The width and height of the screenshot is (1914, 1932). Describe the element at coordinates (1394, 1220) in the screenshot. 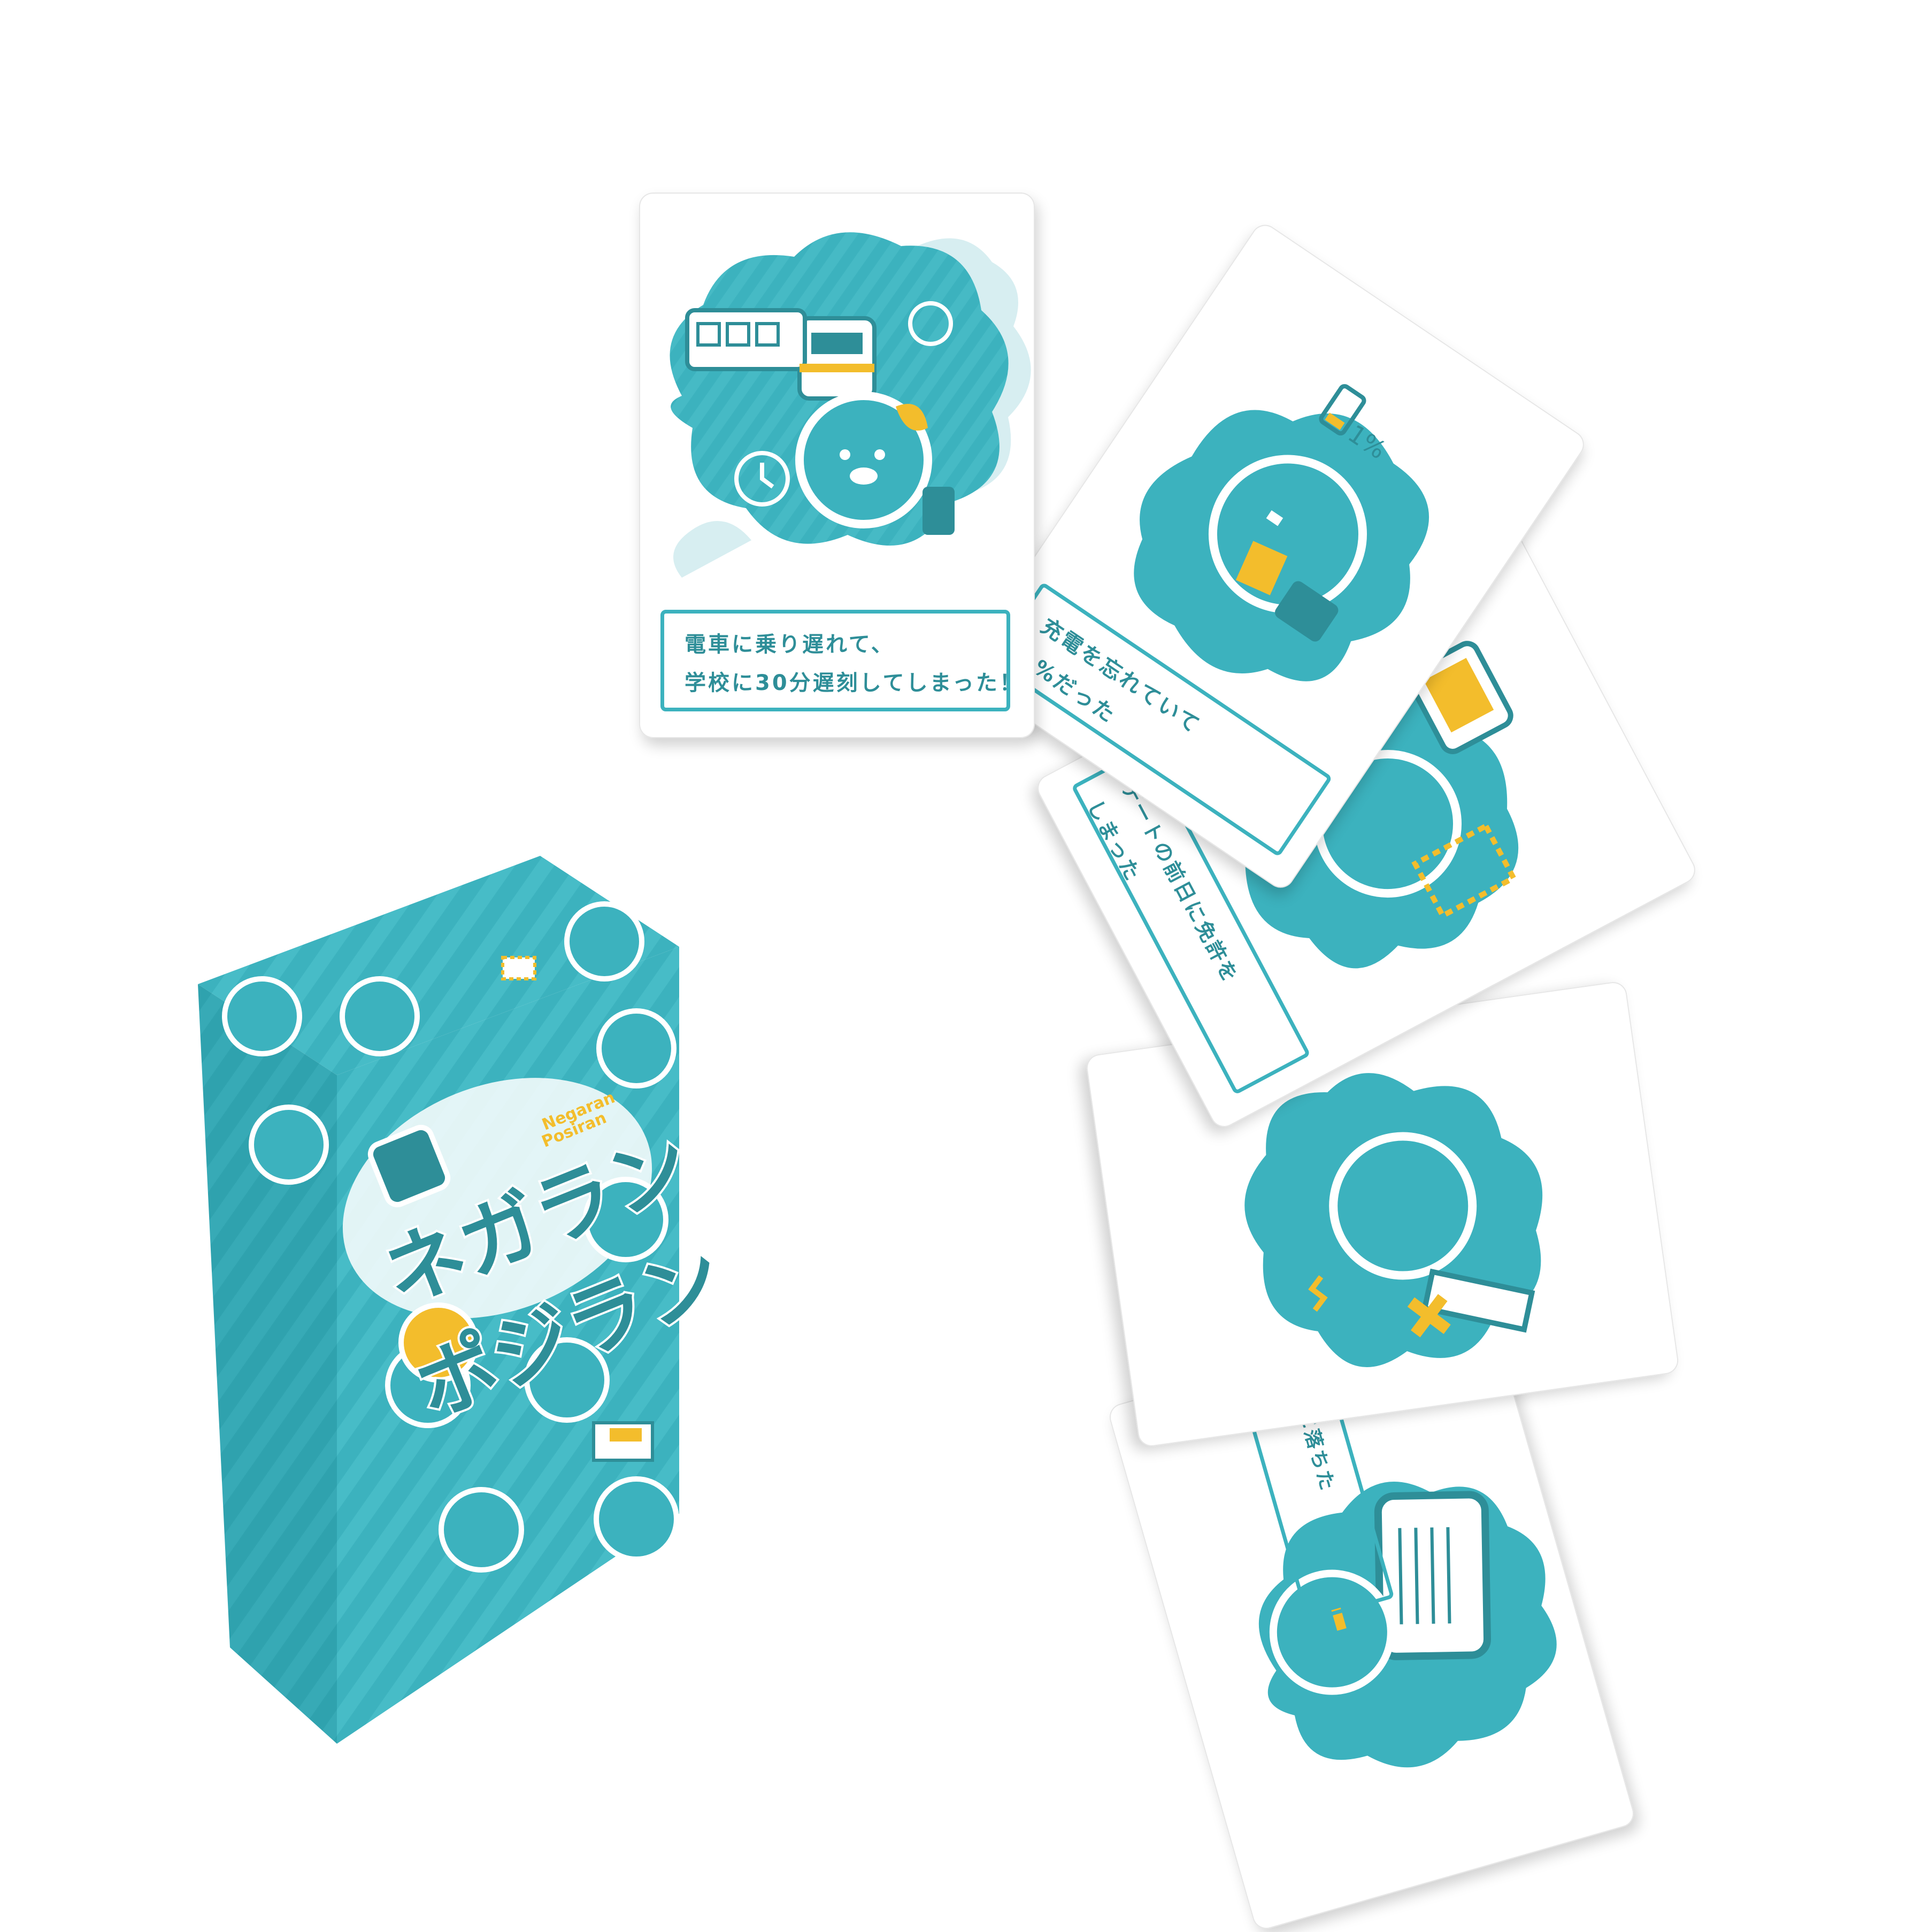

I see `test-fail-icon` at that location.